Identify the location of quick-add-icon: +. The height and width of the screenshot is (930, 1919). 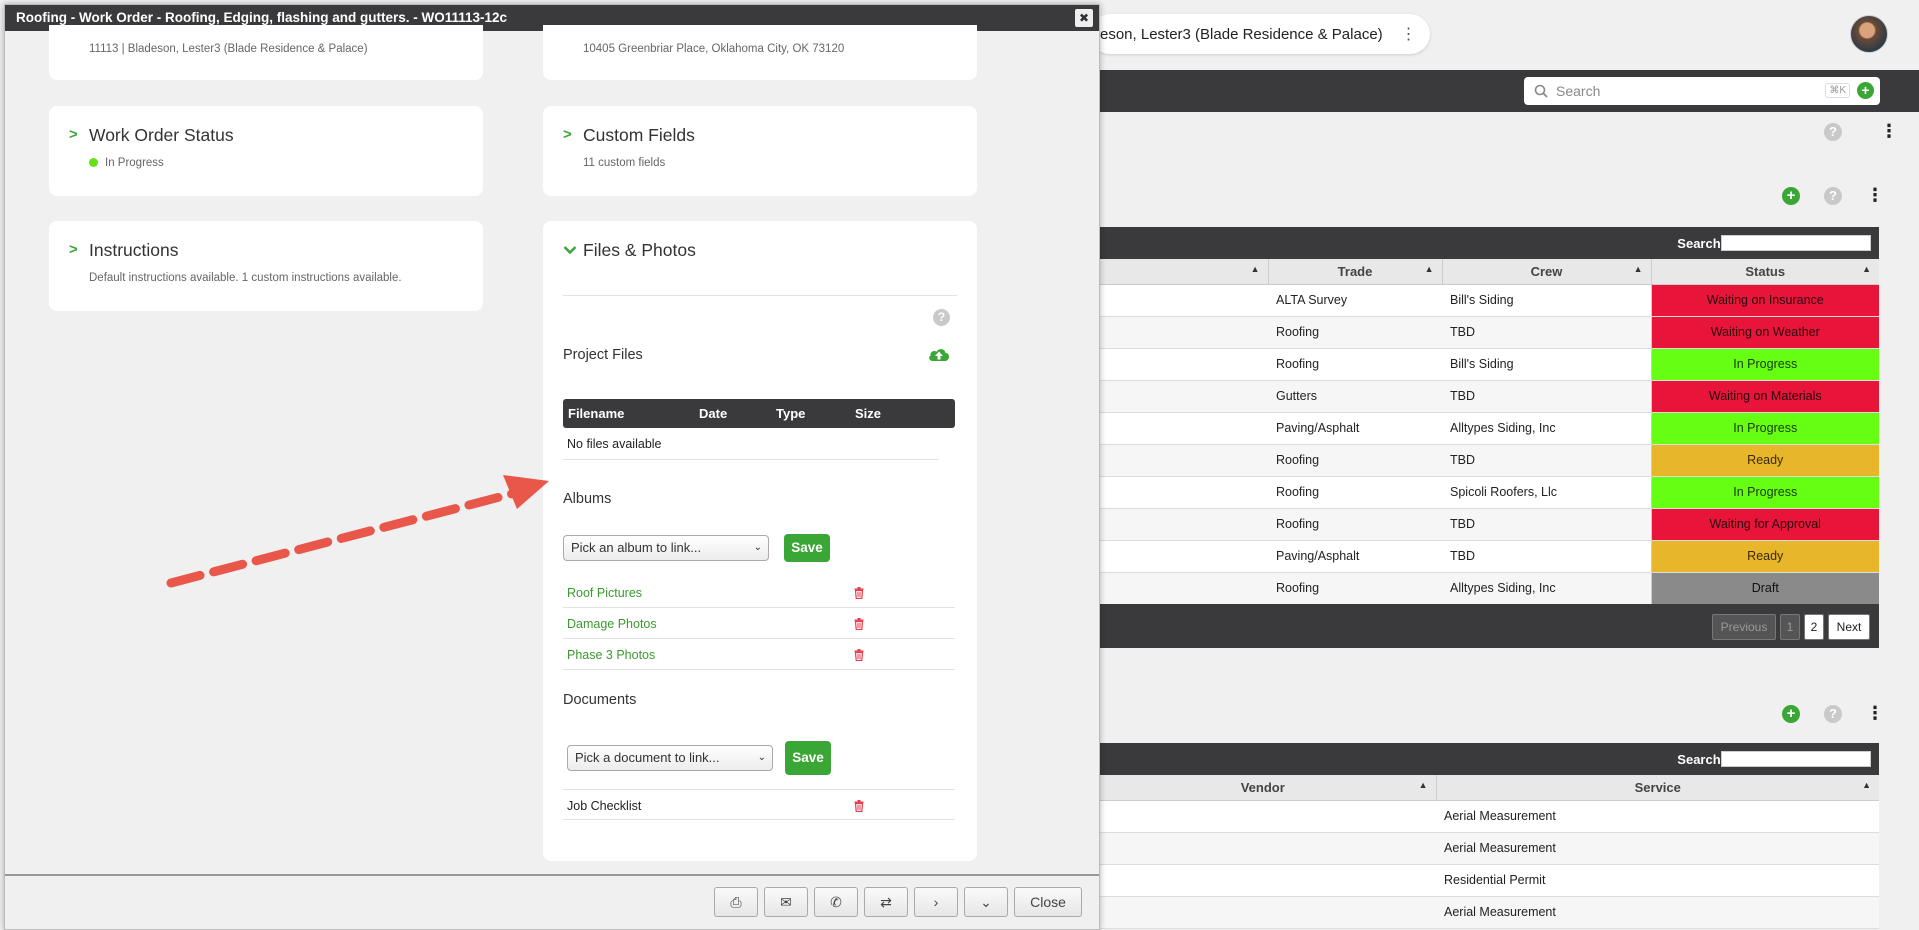
(1865, 90).